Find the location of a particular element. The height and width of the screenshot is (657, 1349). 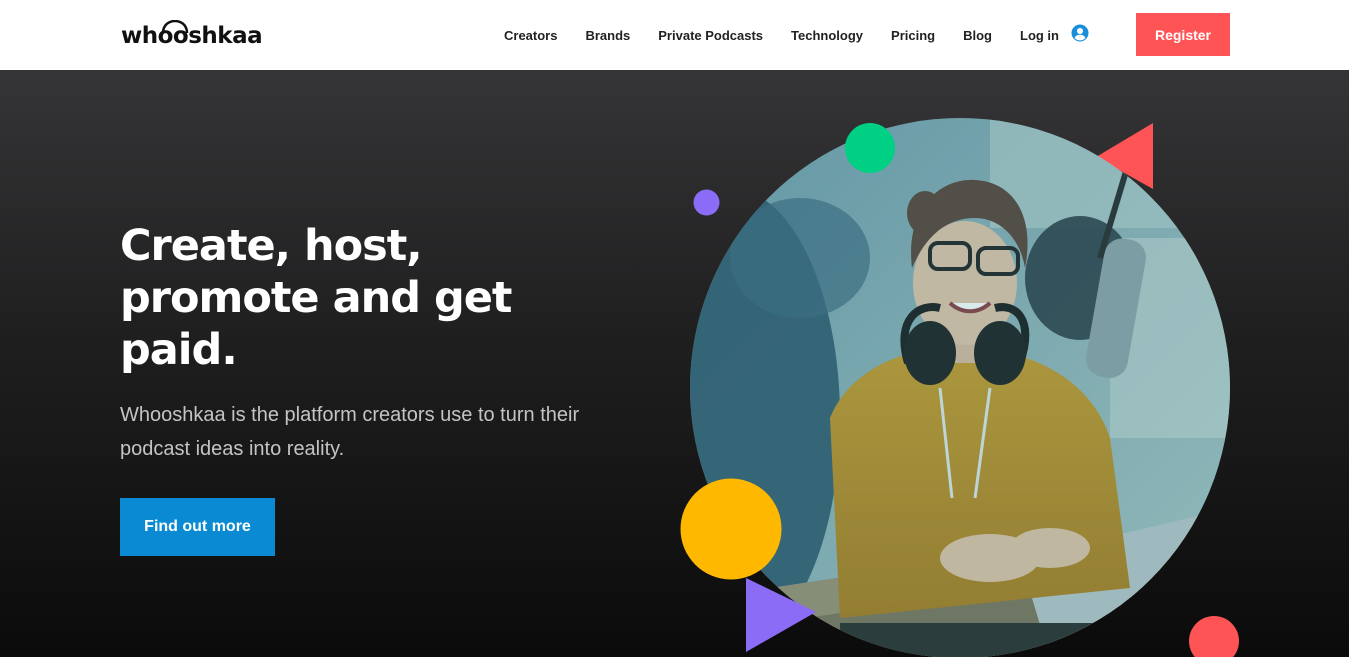

user-circle-icon is located at coordinates (1080, 33).